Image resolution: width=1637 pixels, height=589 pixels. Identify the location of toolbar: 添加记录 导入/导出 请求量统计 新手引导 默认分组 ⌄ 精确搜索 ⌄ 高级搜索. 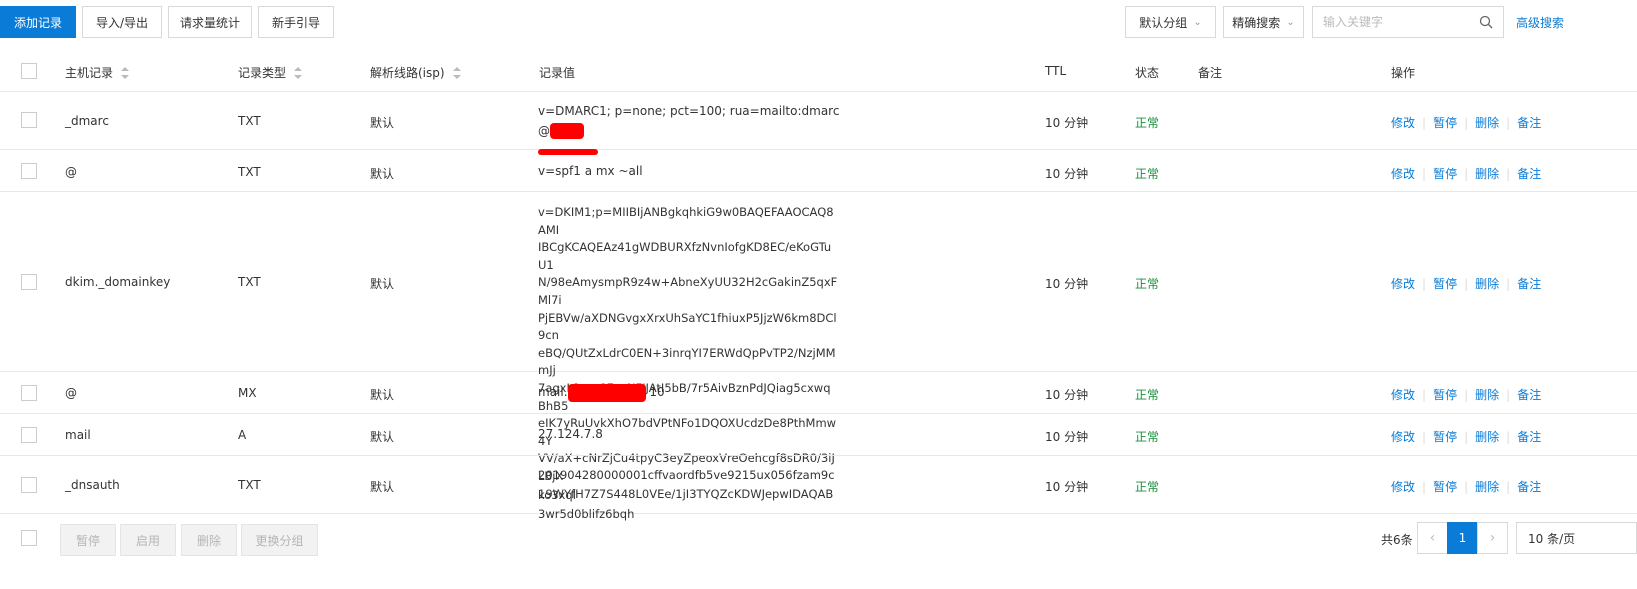
(818, 23).